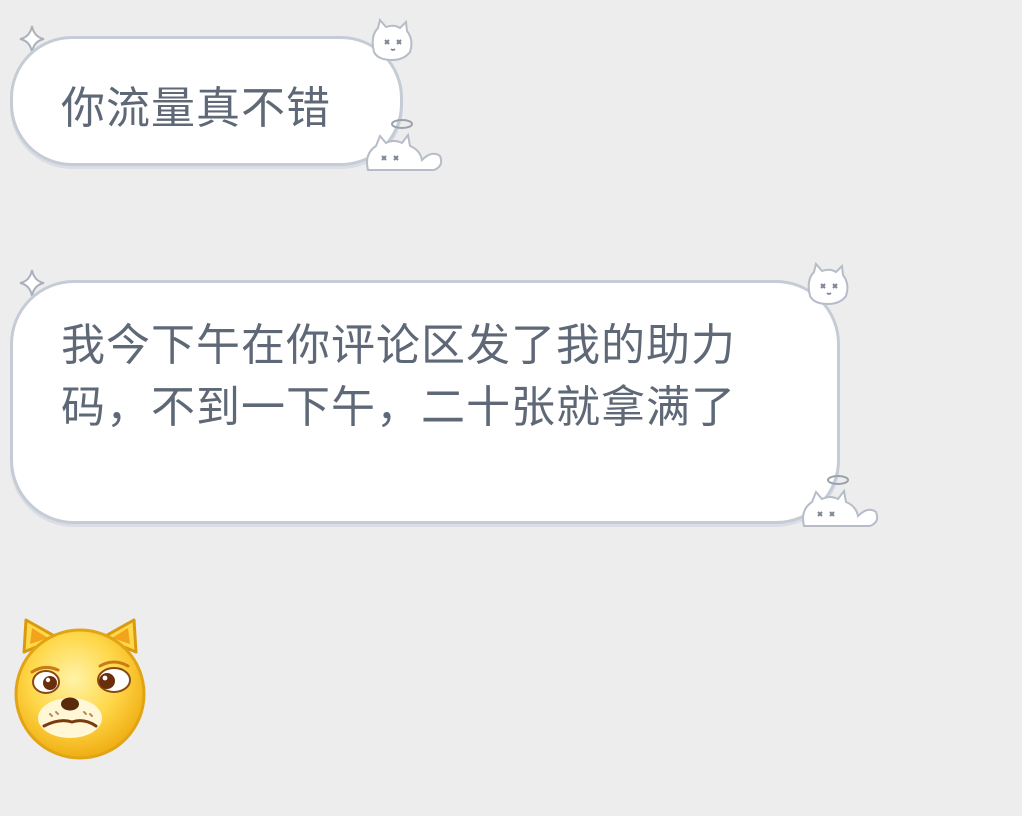  Describe the element at coordinates (196, 108) in the screenshot. I see `message-text: 你流量真不错` at that location.